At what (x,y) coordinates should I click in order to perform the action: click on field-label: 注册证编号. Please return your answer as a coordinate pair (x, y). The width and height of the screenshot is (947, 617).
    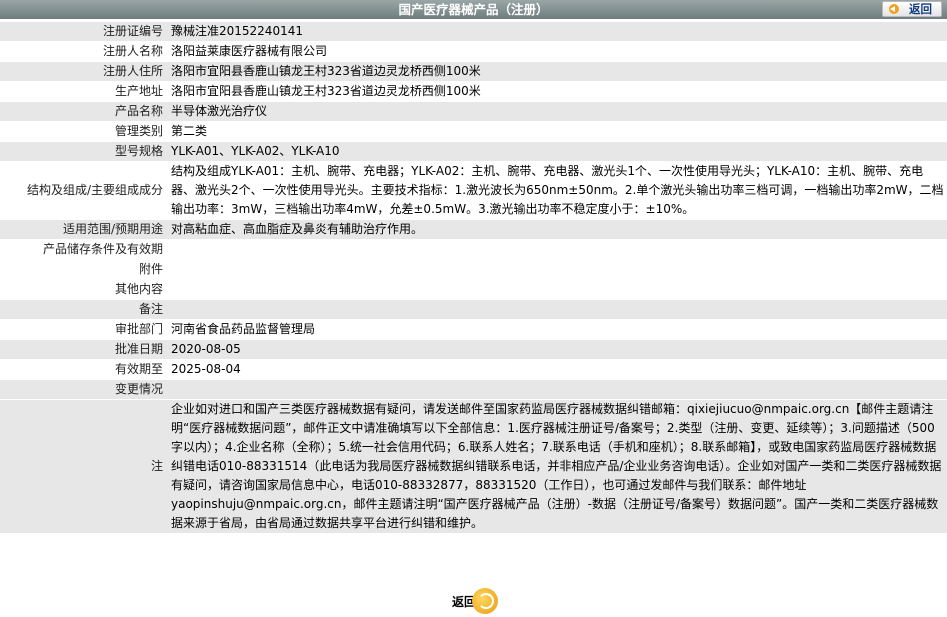
    Looking at the image, I should click on (83, 31).